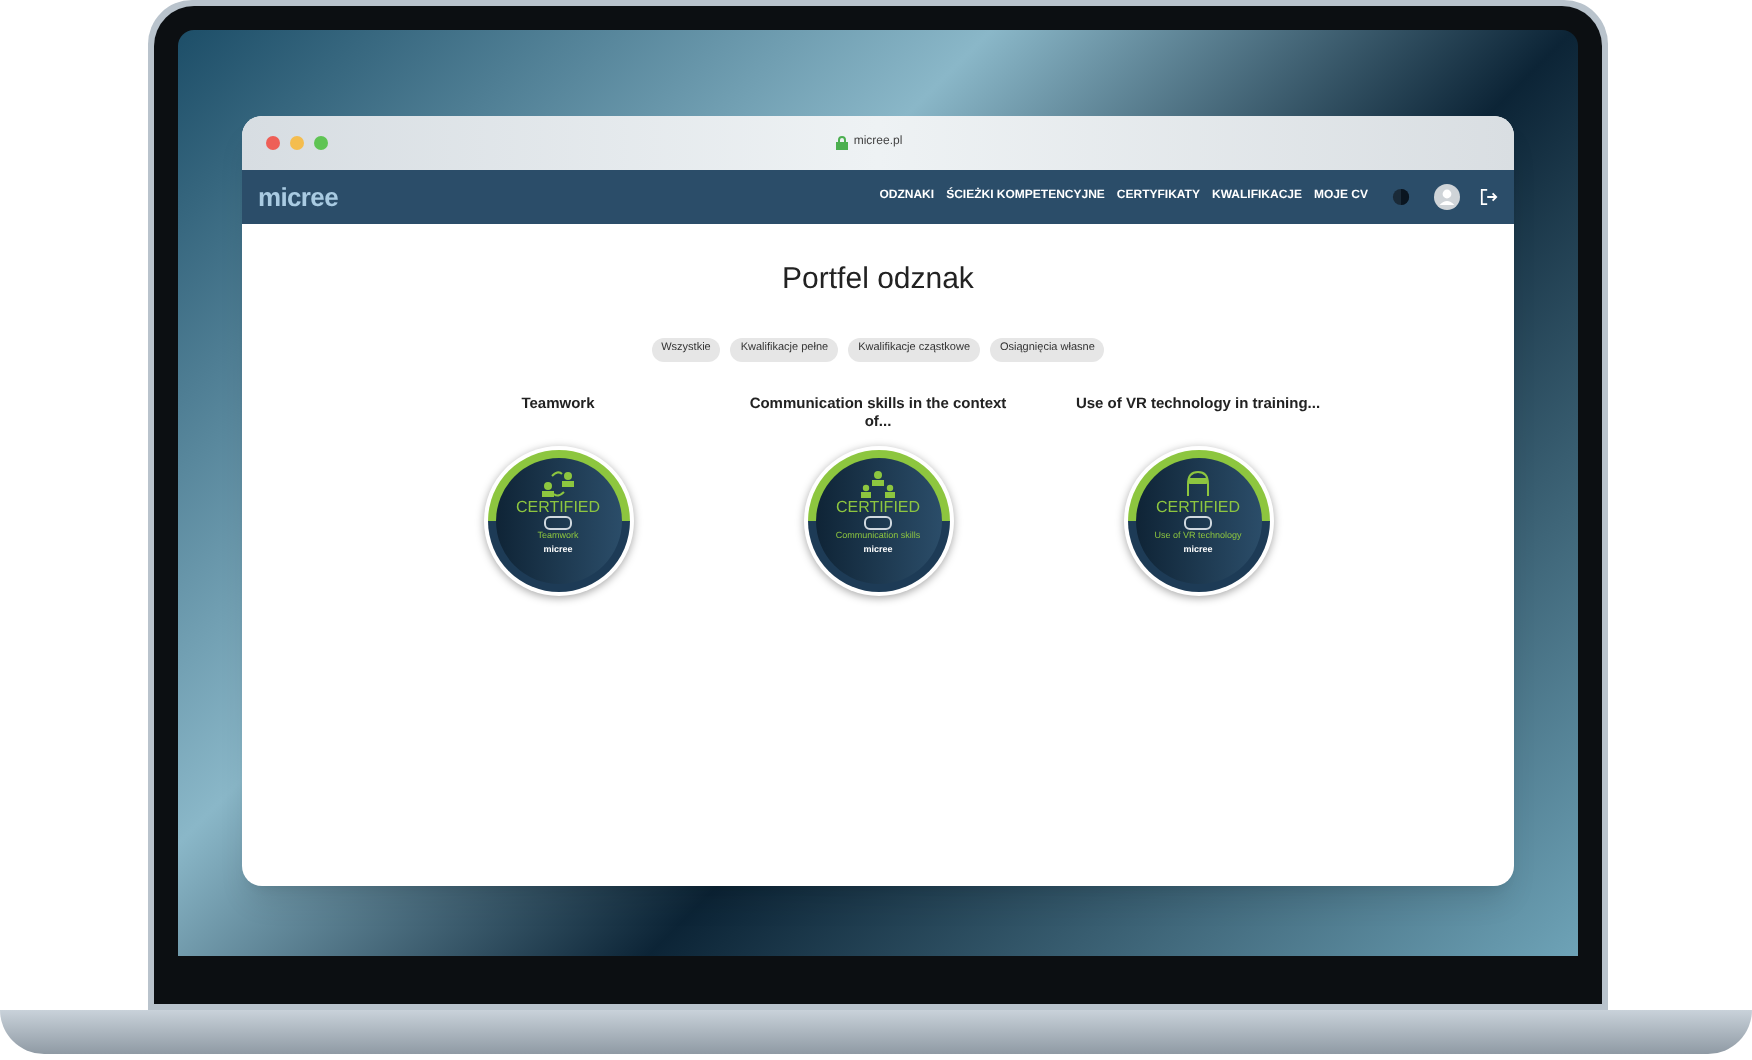 This screenshot has width=1752, height=1060. Describe the element at coordinates (841, 143) in the screenshot. I see `lock-icon` at that location.